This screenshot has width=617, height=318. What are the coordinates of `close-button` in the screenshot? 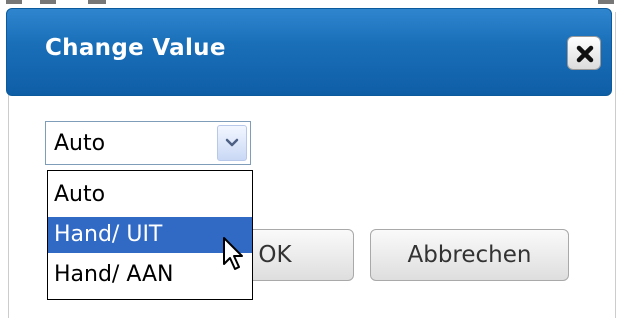 It's located at (584, 53).